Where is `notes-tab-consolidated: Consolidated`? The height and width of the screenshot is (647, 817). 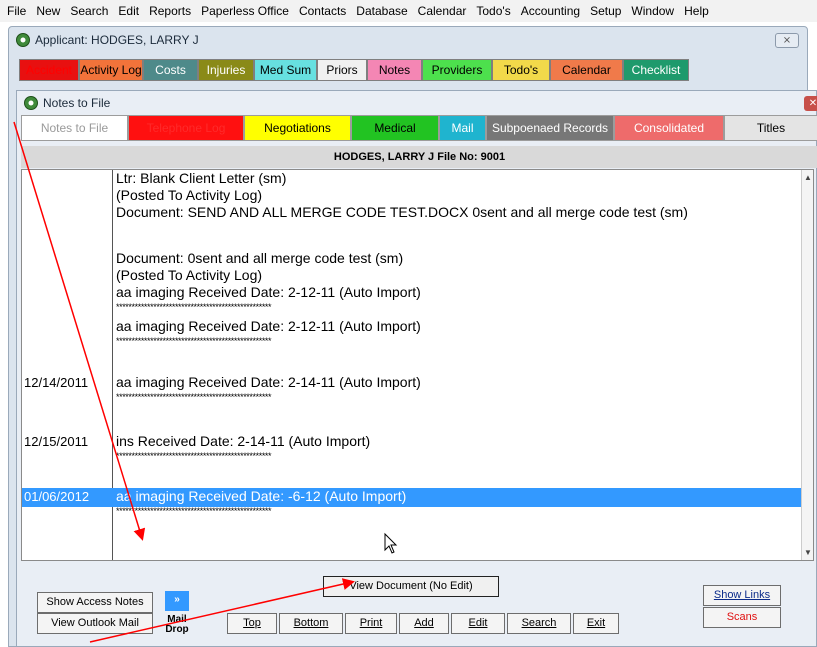
notes-tab-consolidated: Consolidated is located at coordinates (669, 128).